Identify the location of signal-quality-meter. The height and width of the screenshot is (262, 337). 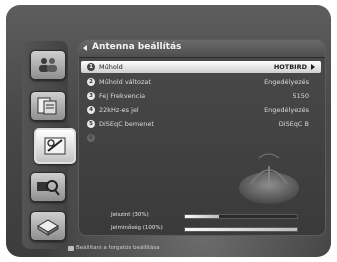
(241, 229).